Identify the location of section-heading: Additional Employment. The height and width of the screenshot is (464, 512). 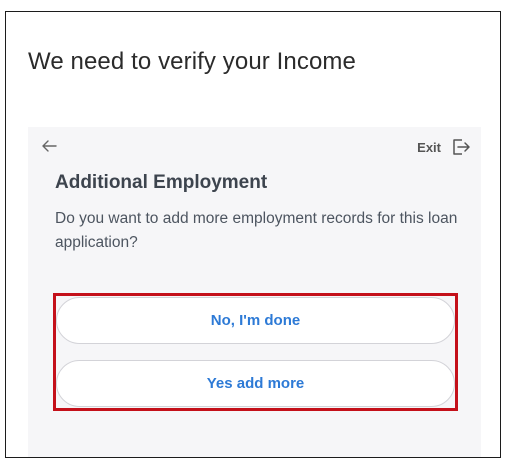
(161, 182).